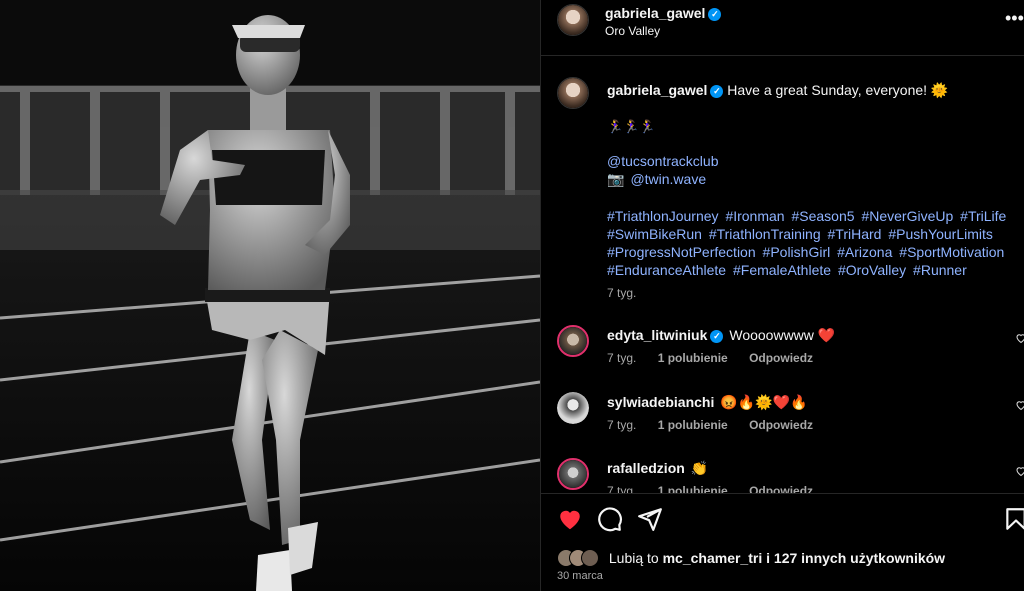 The image size is (1024, 591). Describe the element at coordinates (951, 252) in the screenshot. I see `hashtag: #SportMotivation` at that location.